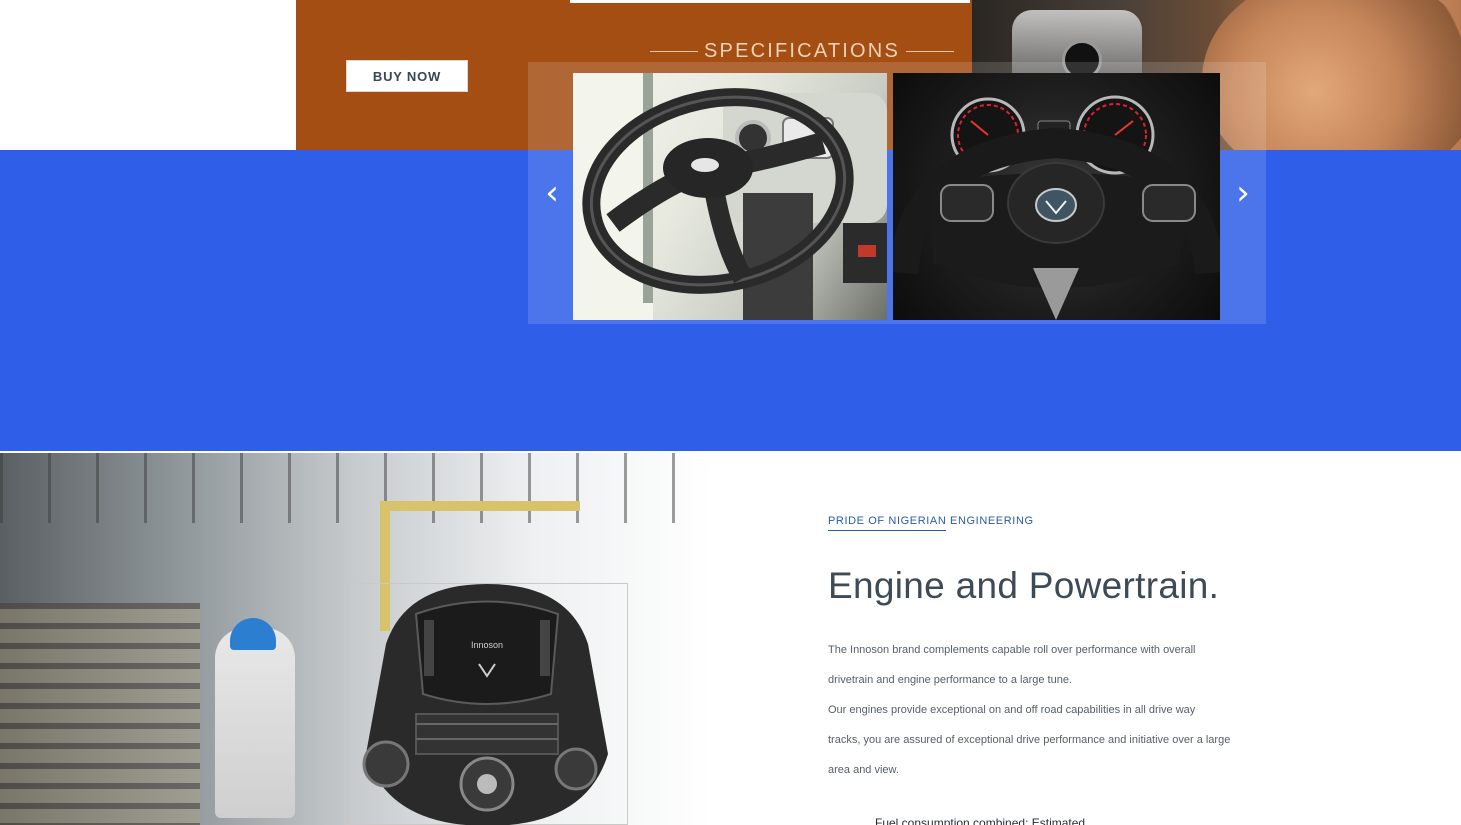  Describe the element at coordinates (255, 723) in the screenshot. I see `factory-worker-shape` at that location.